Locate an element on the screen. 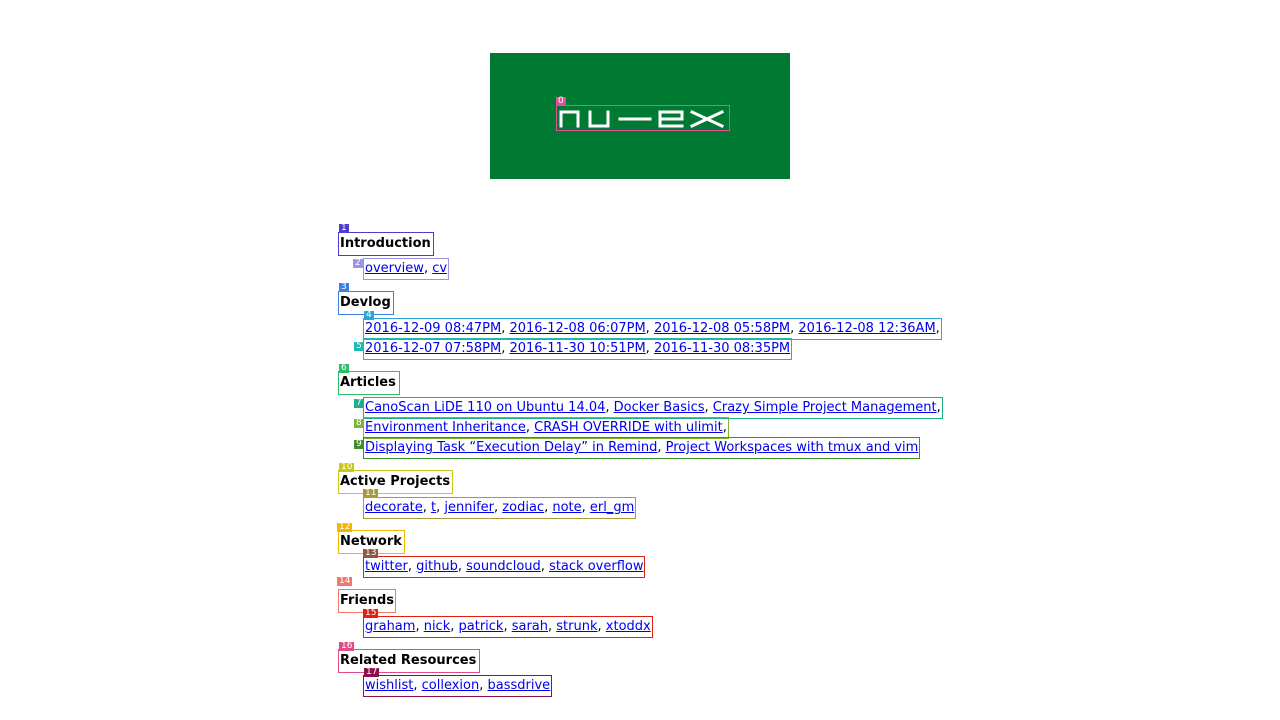 This screenshot has height=720, width=1280. network-link: github is located at coordinates (437, 566).